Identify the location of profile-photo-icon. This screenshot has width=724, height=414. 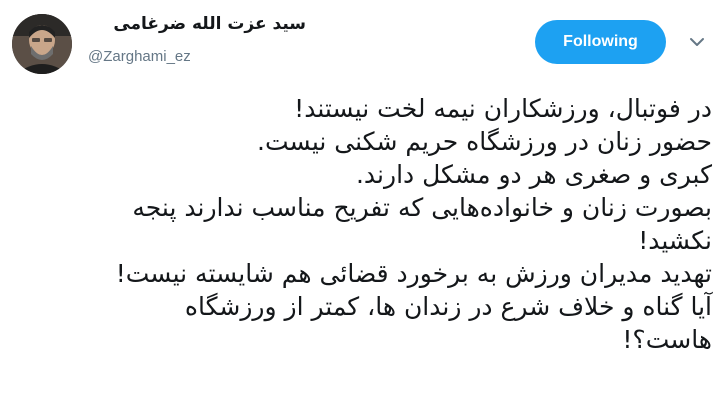
(42, 44).